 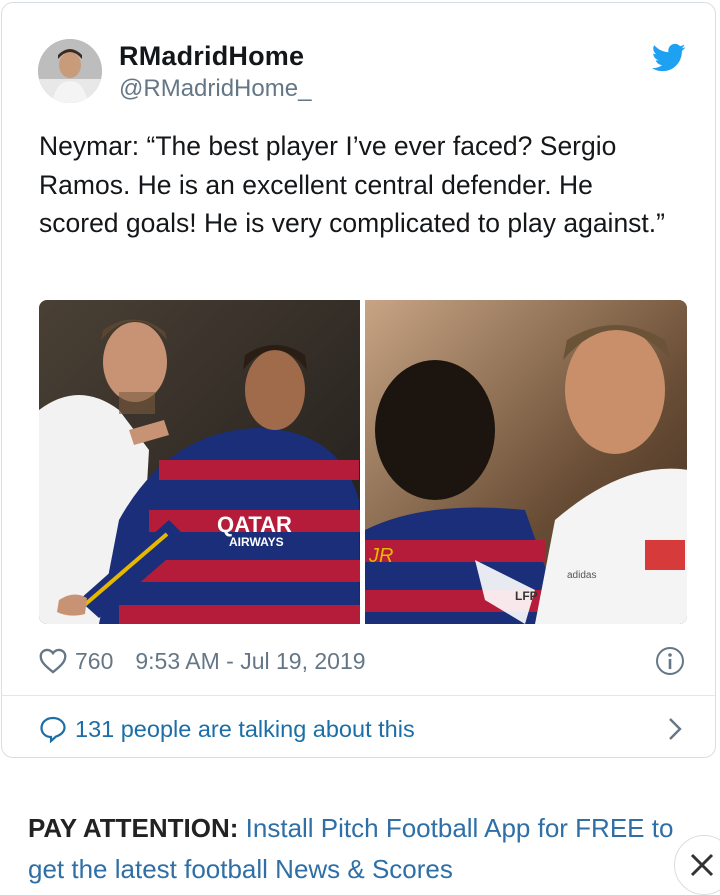 What do you see at coordinates (254, 524) in the screenshot?
I see `jersey-sponsor-text: QATAR` at bounding box center [254, 524].